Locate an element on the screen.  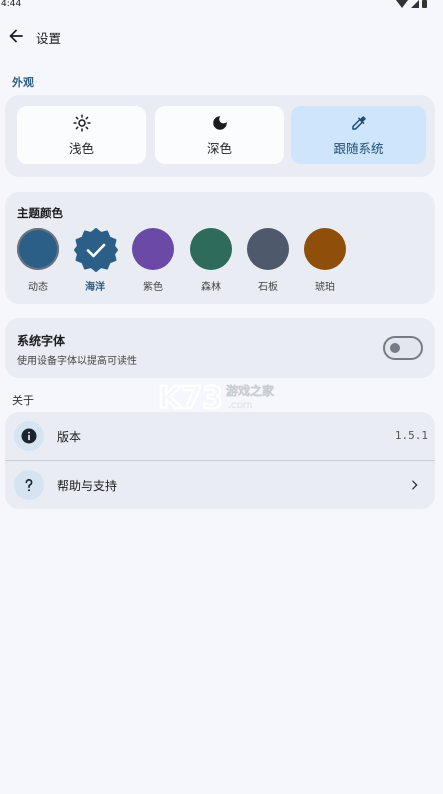
system-font-card: 系统字体 使用设备字体以提高可读性 is located at coordinates (220, 348).